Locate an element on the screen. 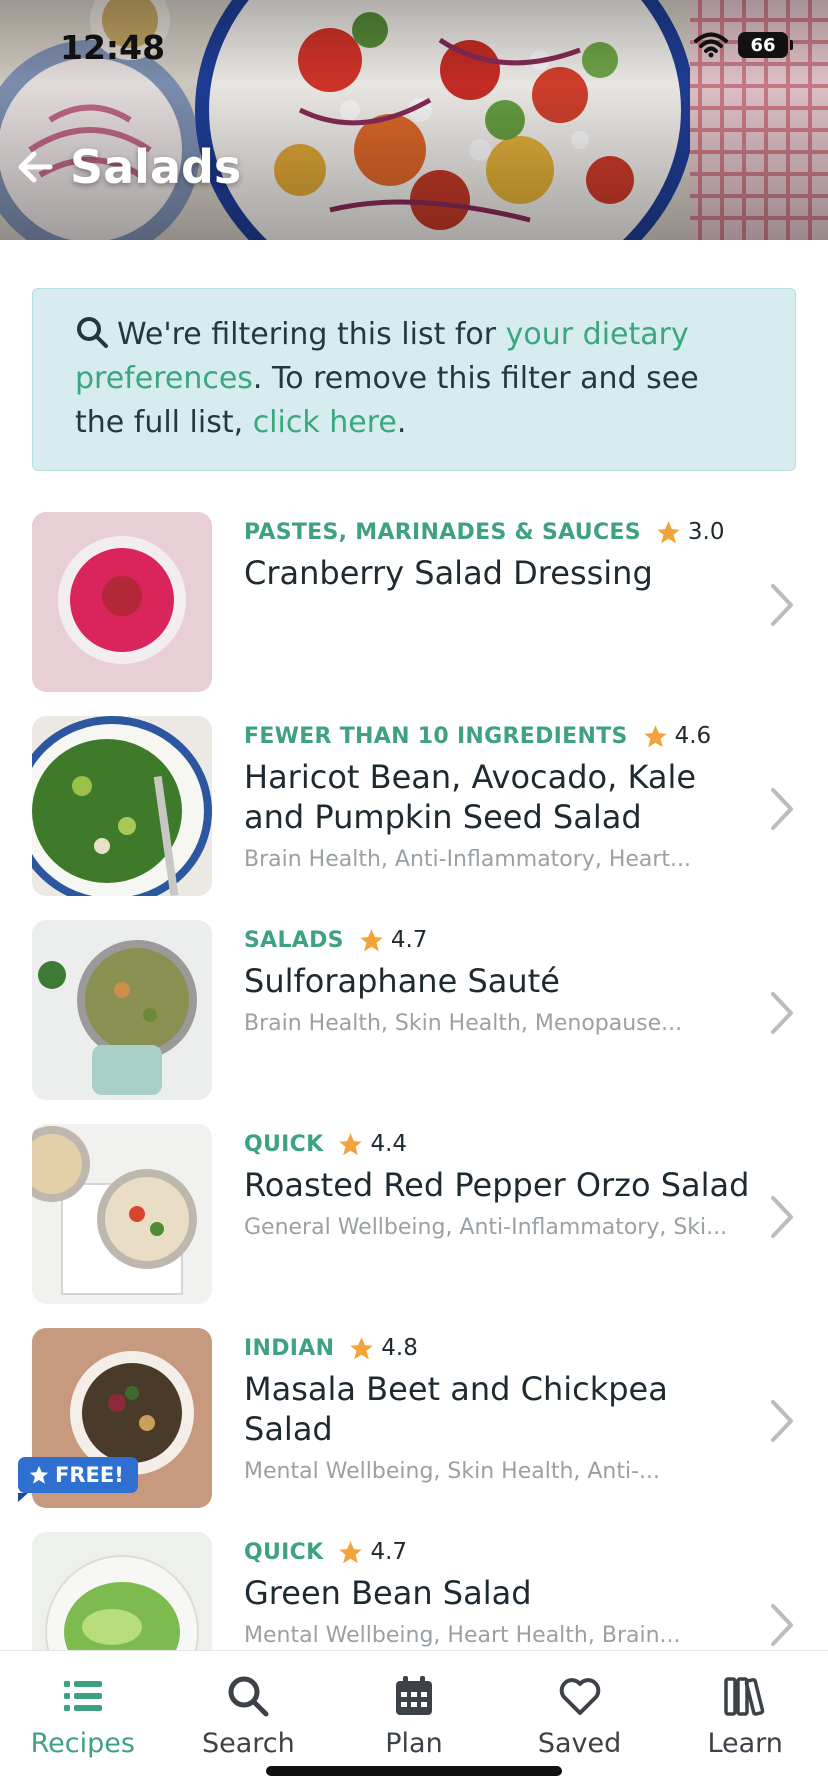 This screenshot has width=828, height=1792. recipe-category: INDIAN is located at coordinates (289, 1348).